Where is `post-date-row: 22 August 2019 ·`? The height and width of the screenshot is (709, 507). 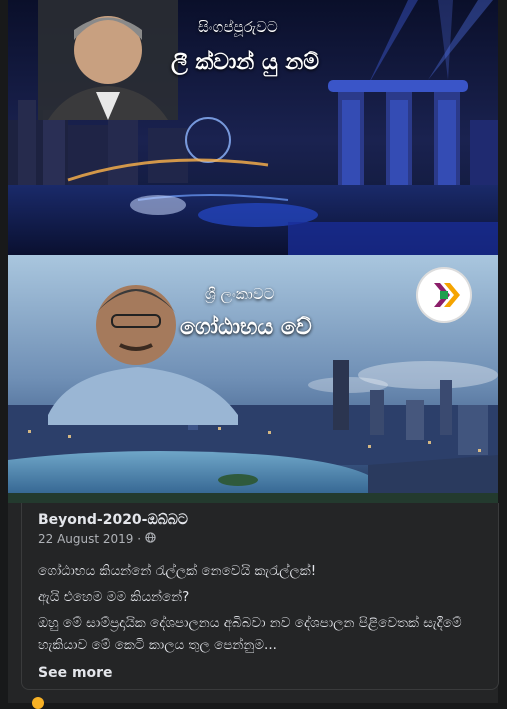 post-date-row: 22 August 2019 · is located at coordinates (258, 539).